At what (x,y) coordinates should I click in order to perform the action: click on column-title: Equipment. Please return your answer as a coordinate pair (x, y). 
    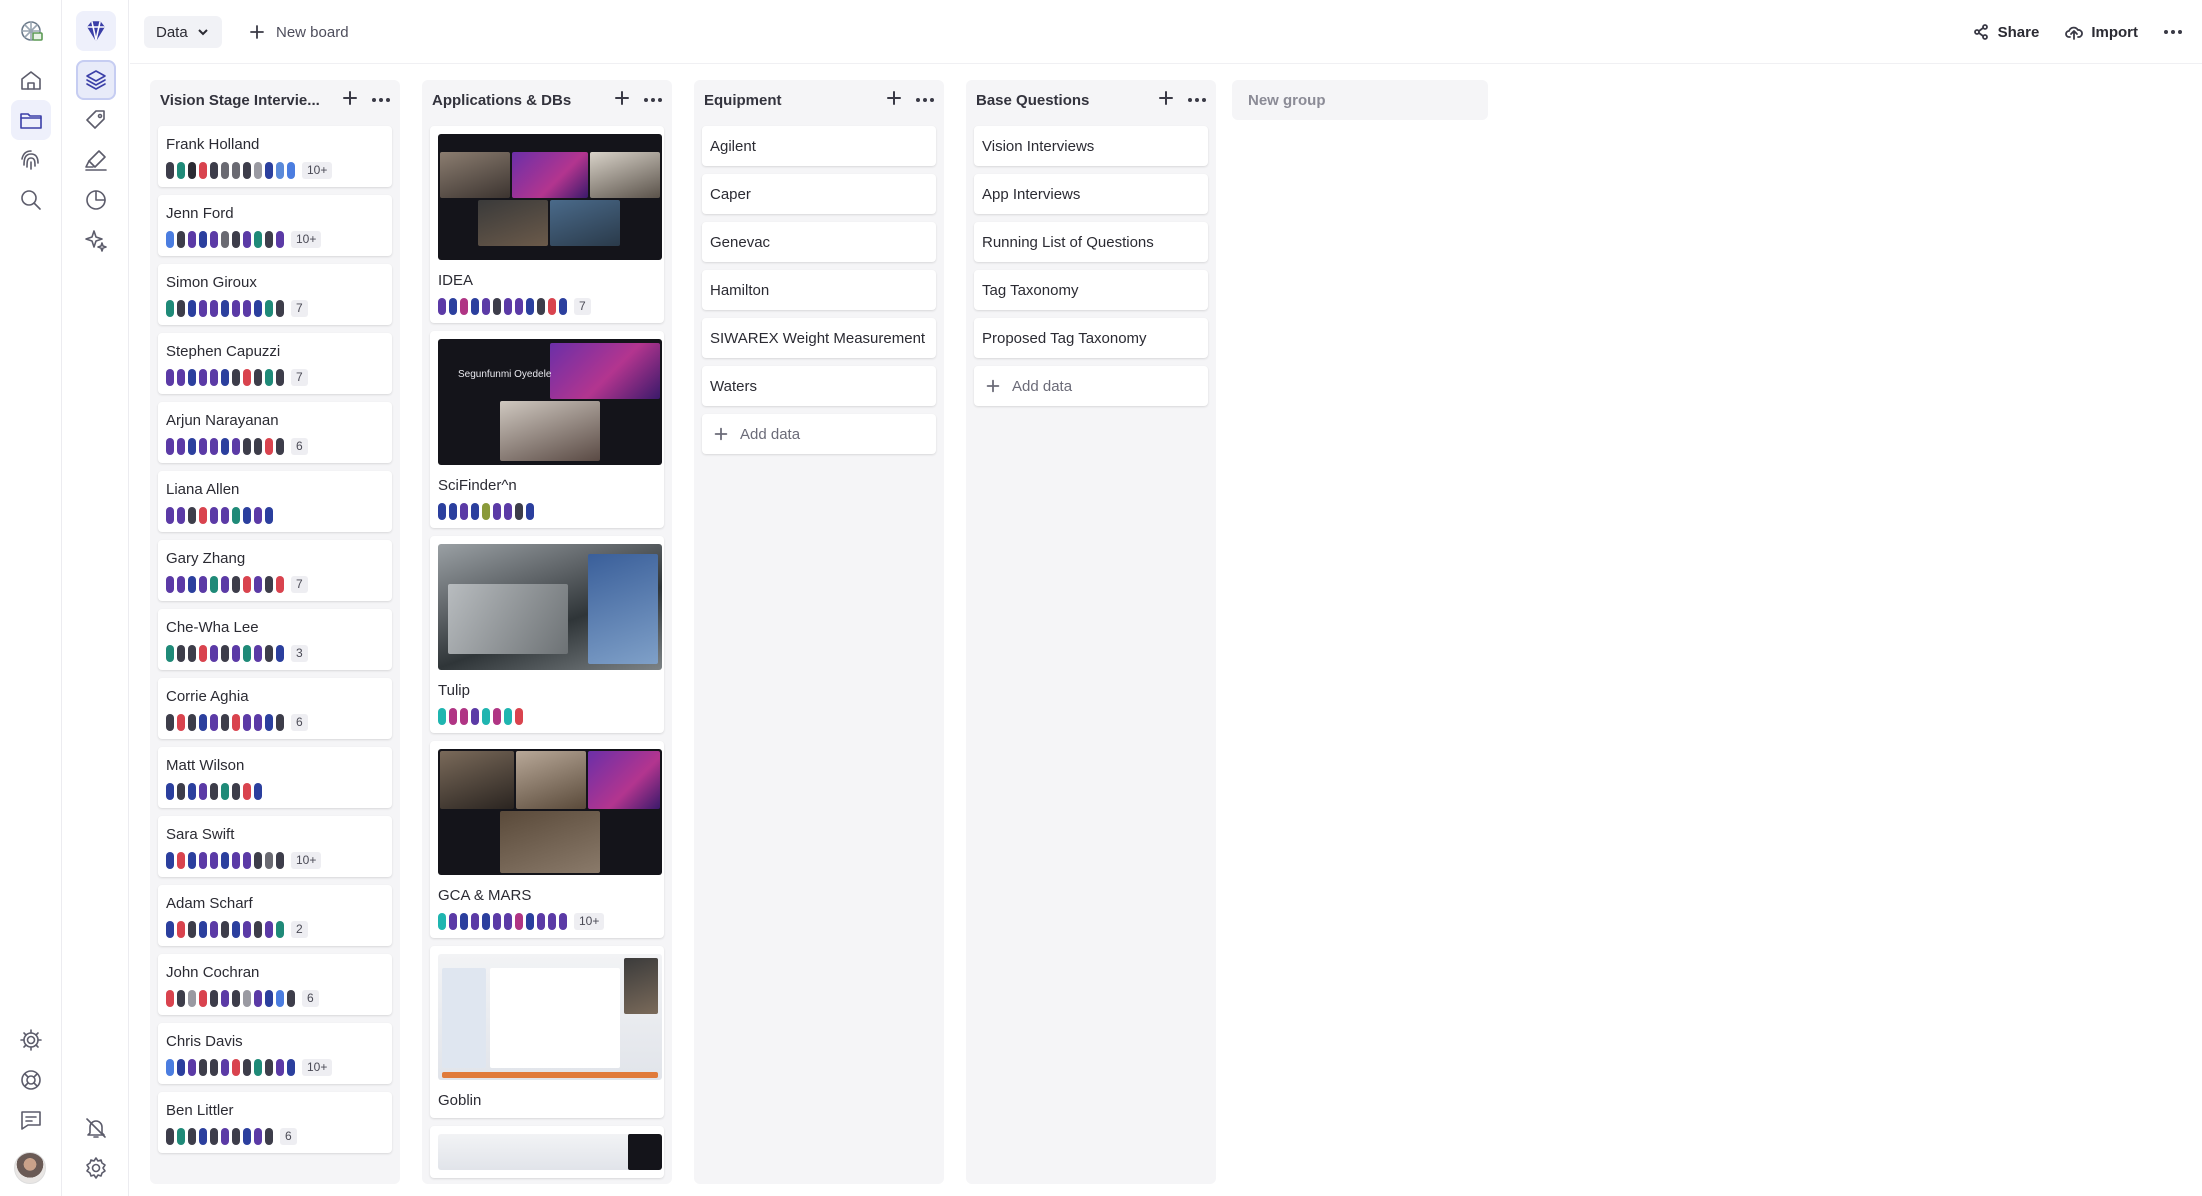
    Looking at the image, I should click on (743, 100).